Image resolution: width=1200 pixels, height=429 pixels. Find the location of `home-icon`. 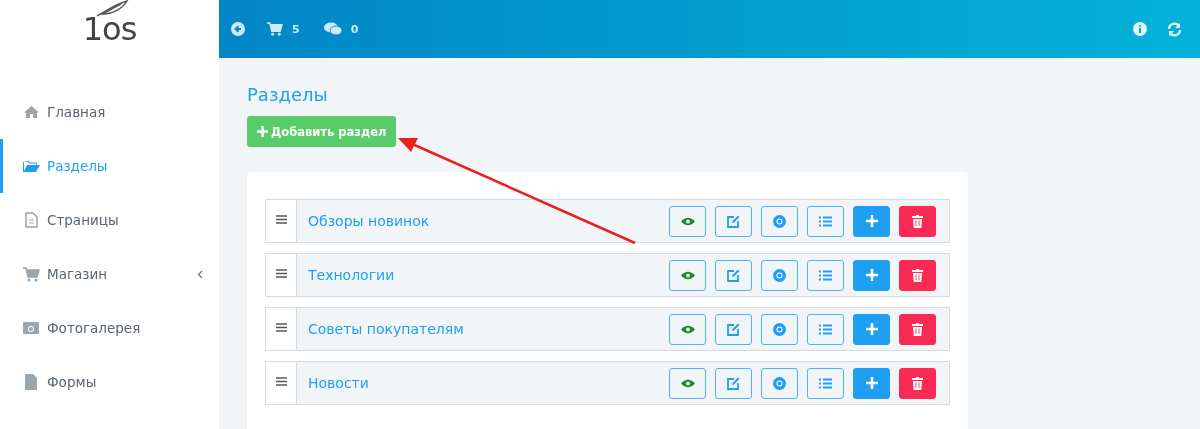

home-icon is located at coordinates (31, 112).